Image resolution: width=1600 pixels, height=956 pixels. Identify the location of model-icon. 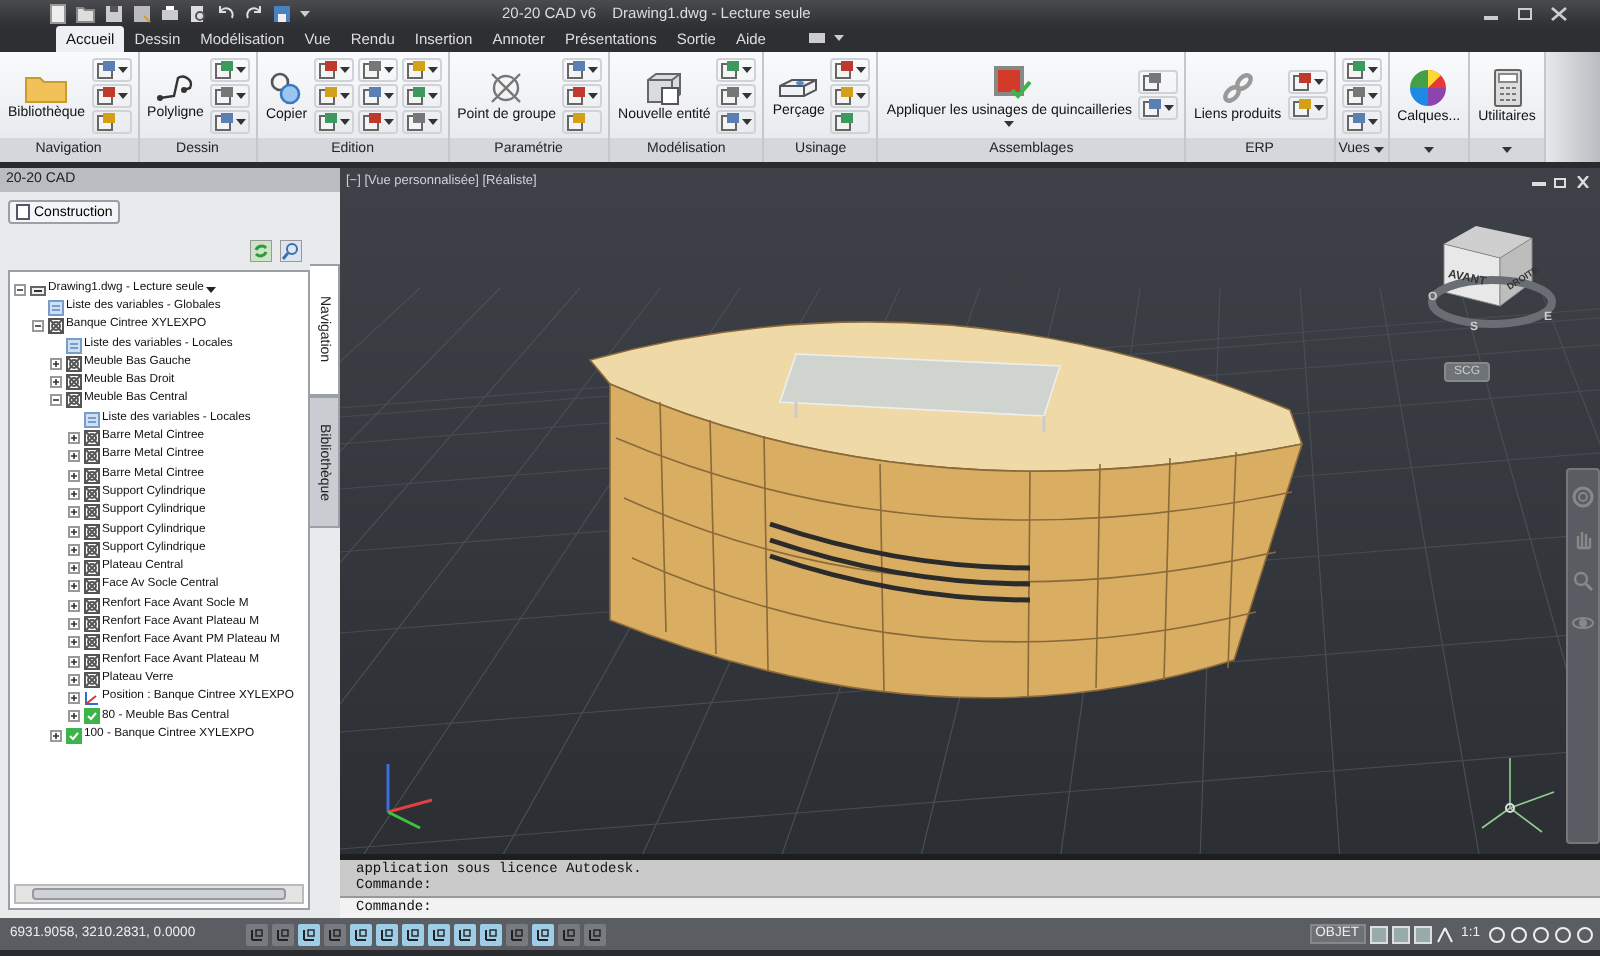
(1378, 934).